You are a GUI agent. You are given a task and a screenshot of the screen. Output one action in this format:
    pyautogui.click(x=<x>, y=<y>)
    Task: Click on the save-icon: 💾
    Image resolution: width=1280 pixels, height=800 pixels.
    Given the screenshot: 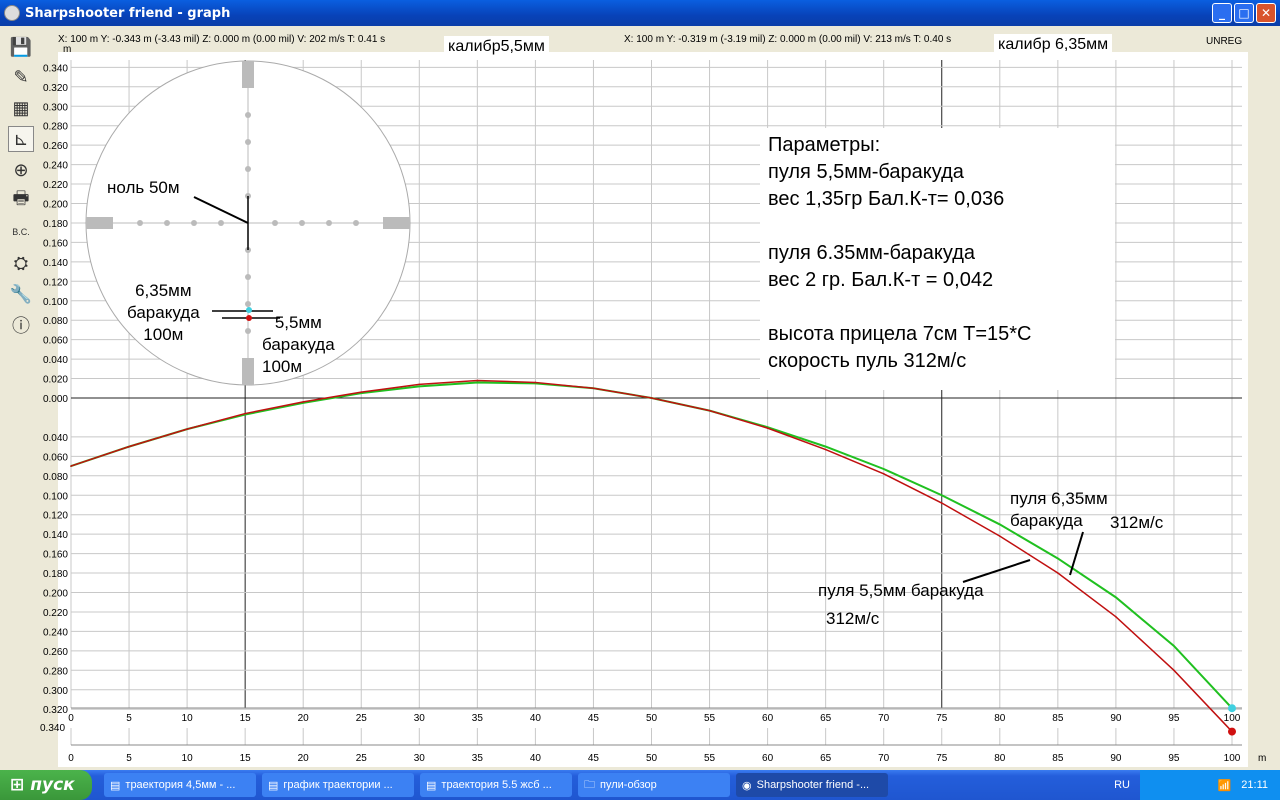 What is the action you would take?
    pyautogui.click(x=21, y=47)
    